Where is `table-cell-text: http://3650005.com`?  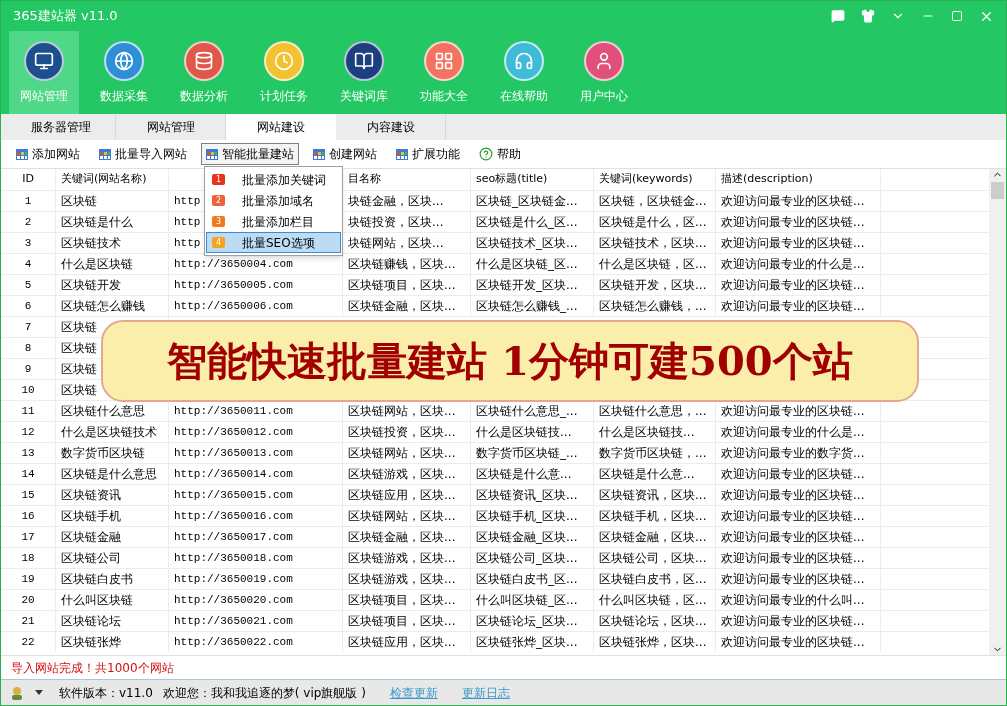
table-cell-text: http://3650005.com is located at coordinates (233, 285).